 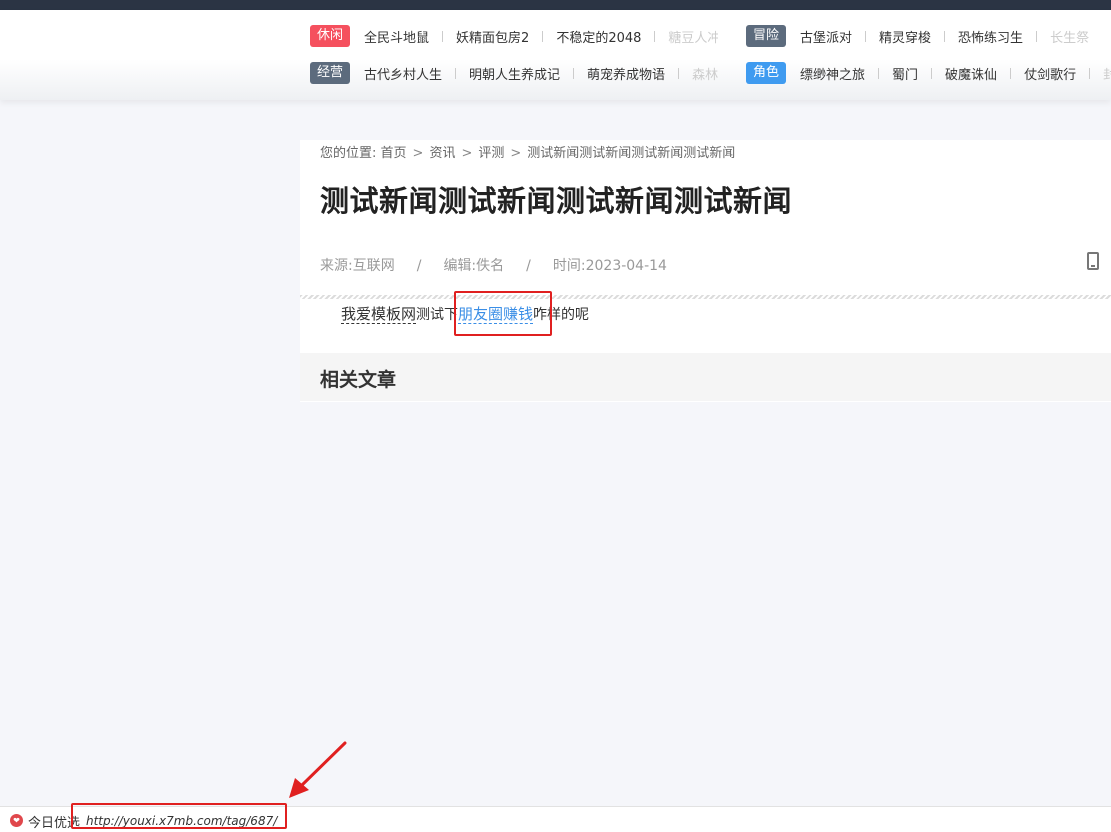 I want to click on body-text: 测试下, so click(x=437, y=315).